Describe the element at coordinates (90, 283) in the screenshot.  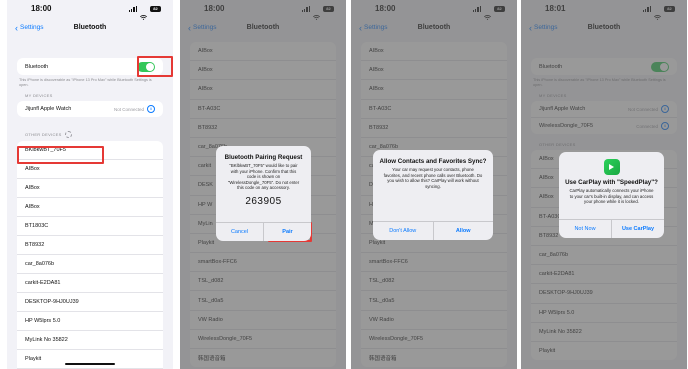
I see `list-item: carkit-E2DA81` at that location.